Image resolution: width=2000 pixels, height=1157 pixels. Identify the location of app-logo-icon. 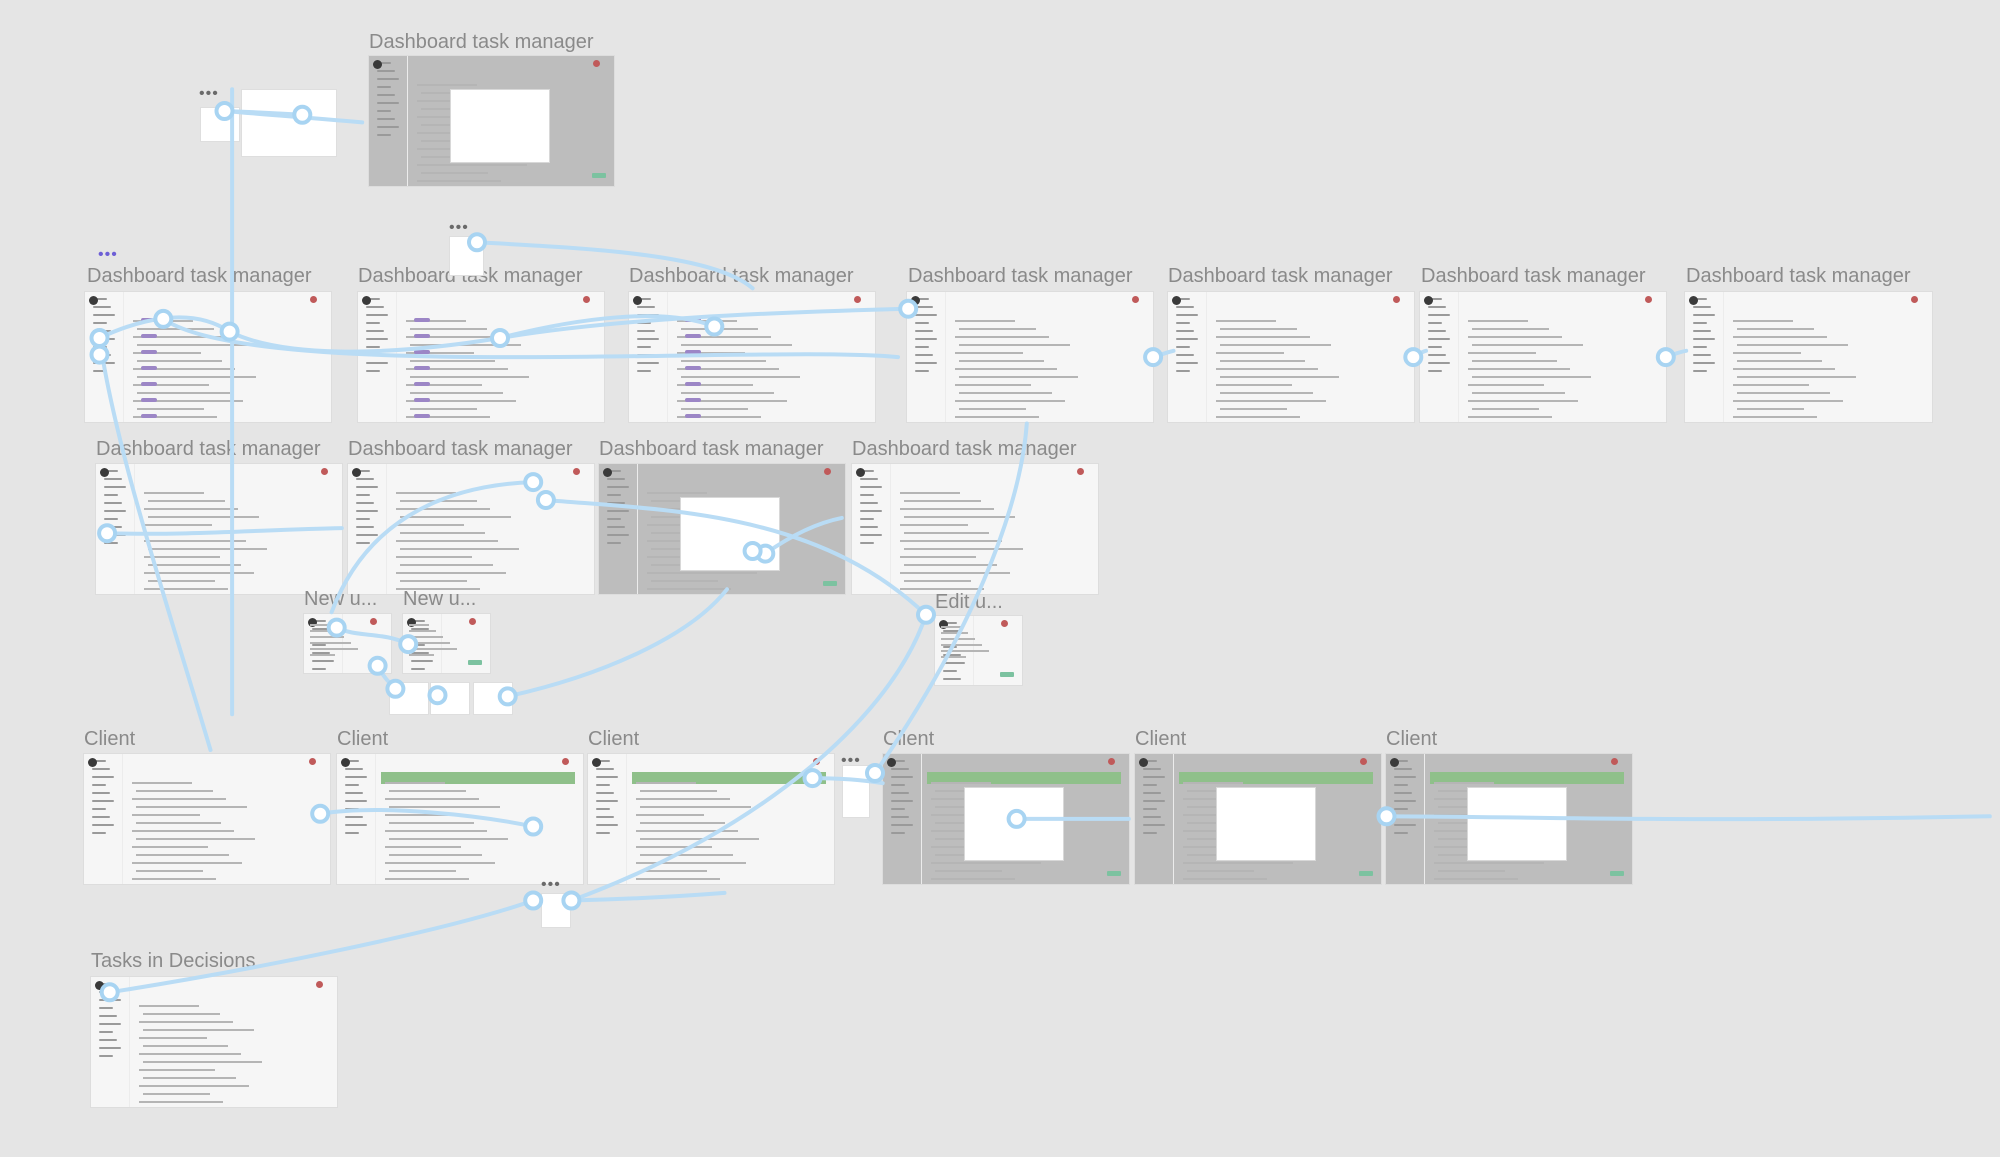
(637, 300).